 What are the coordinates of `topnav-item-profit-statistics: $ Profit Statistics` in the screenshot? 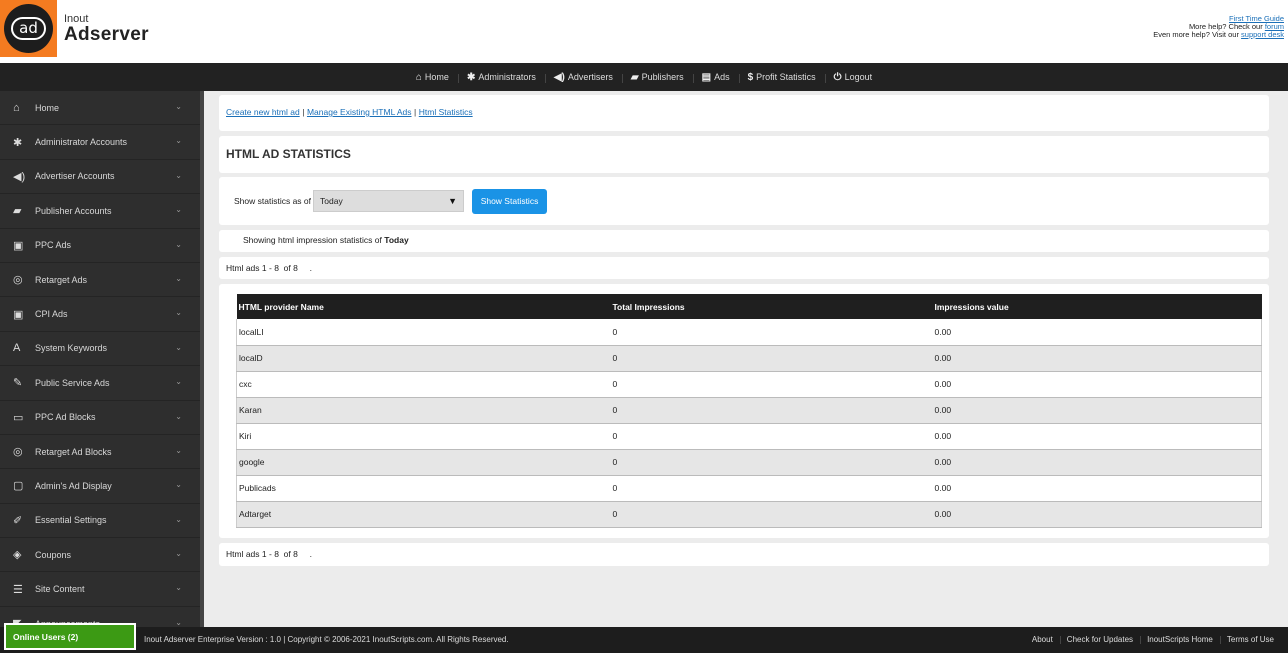 It's located at (781, 77).